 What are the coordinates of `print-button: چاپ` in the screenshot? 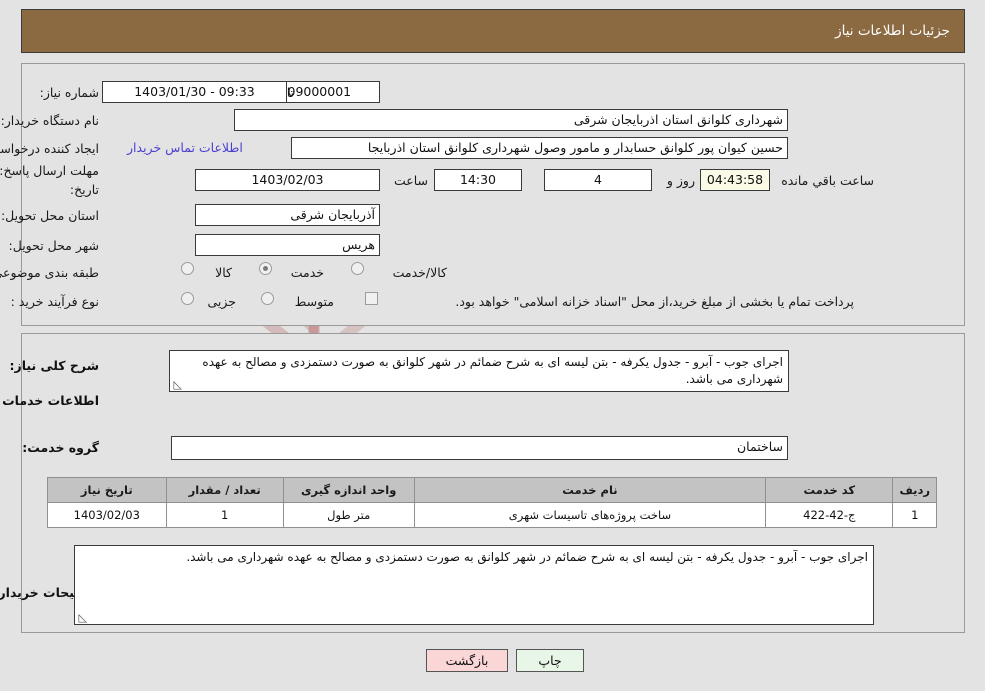 It's located at (551, 660).